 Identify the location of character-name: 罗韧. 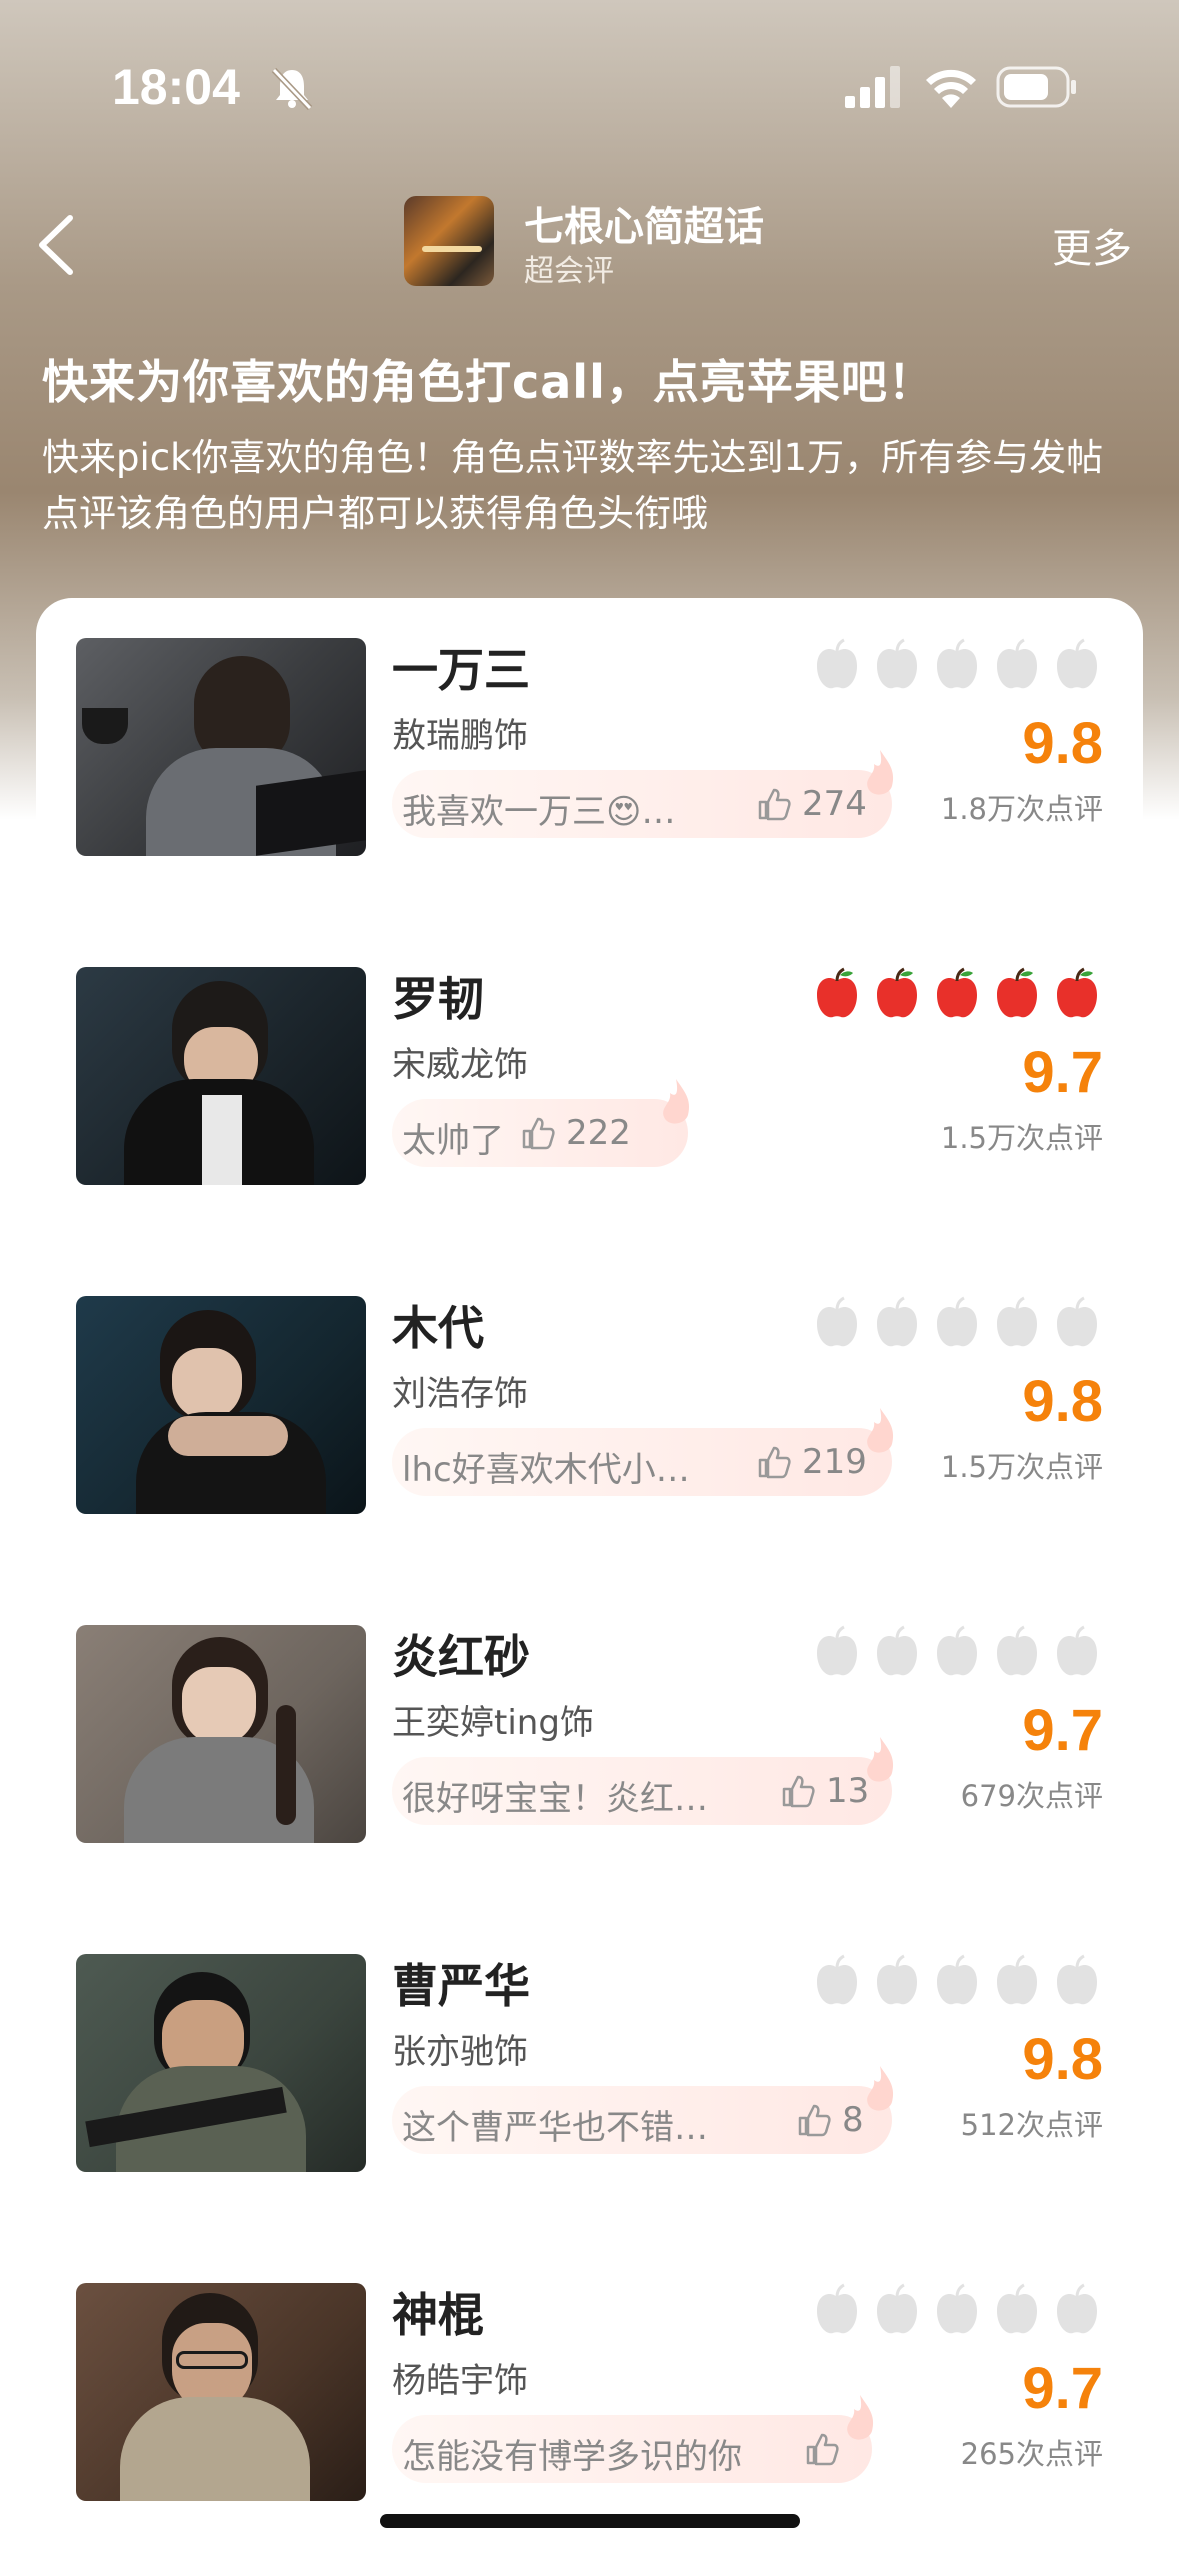
(438, 999).